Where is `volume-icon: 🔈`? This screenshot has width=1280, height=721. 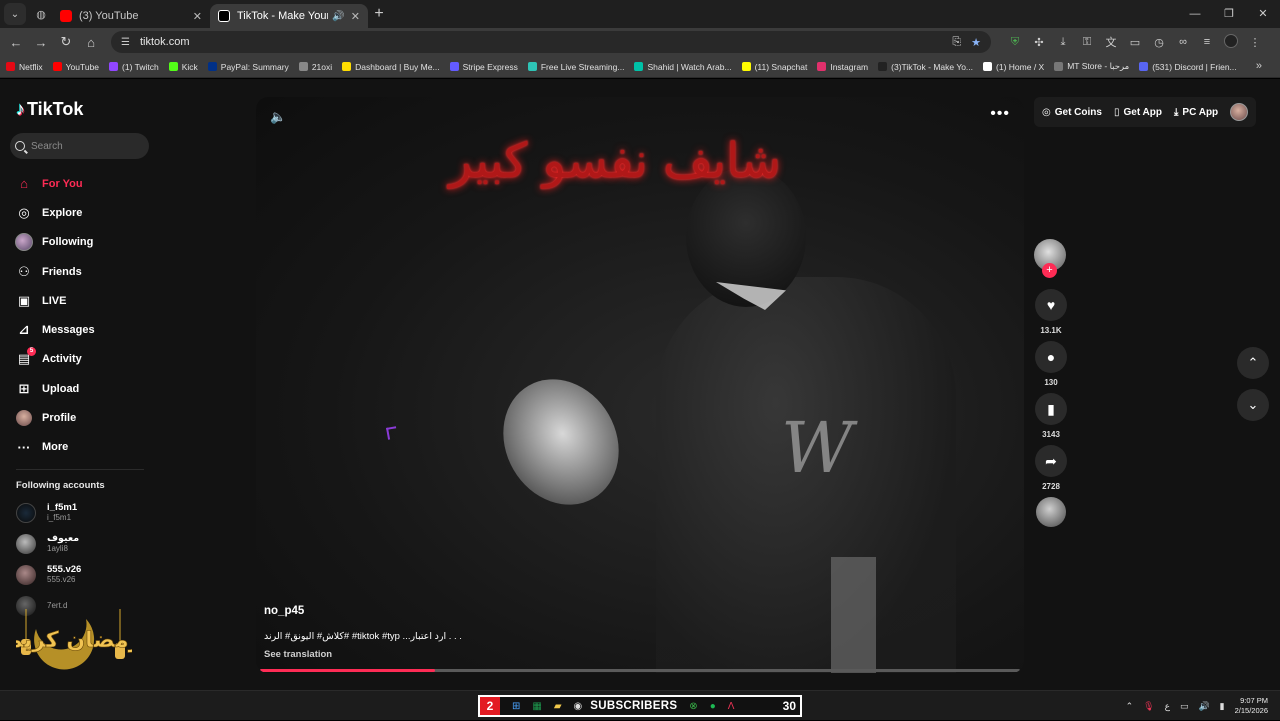
volume-icon: 🔈 is located at coordinates (278, 117).